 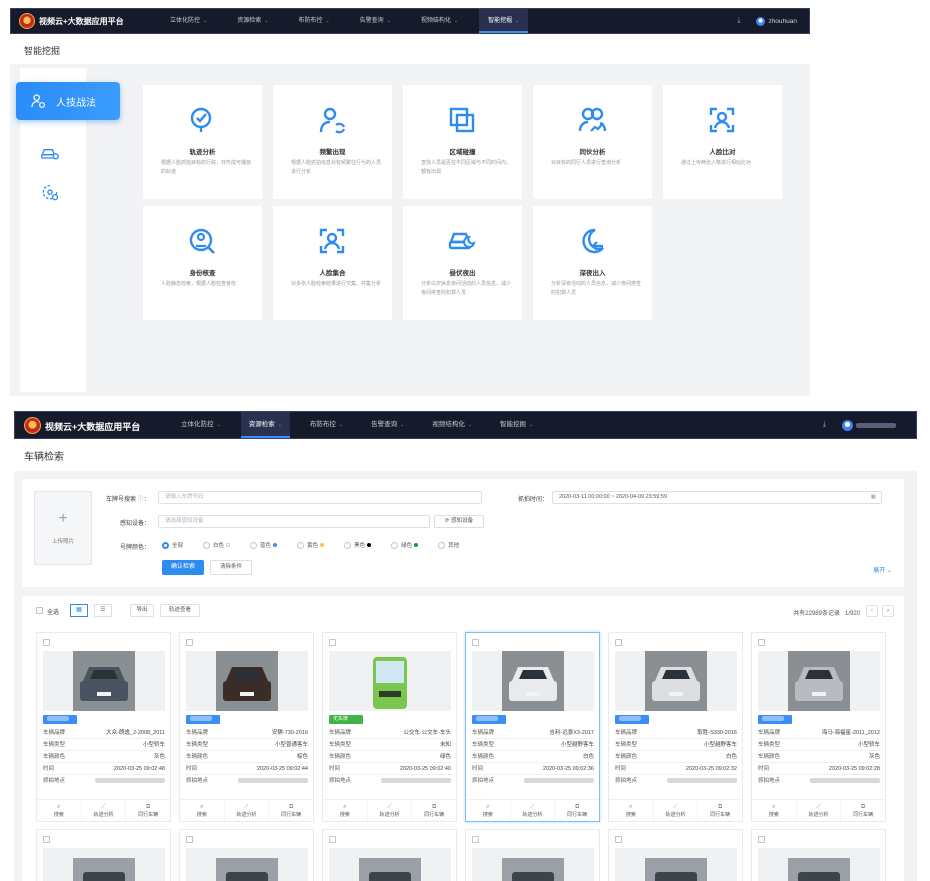 I want to click on prev-page-icon: ‹, so click(x=872, y=611).